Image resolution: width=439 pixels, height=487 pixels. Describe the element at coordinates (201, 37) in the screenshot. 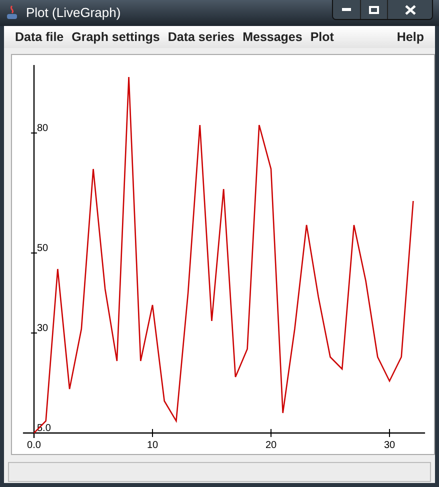

I see `menu-item: Data series` at that location.